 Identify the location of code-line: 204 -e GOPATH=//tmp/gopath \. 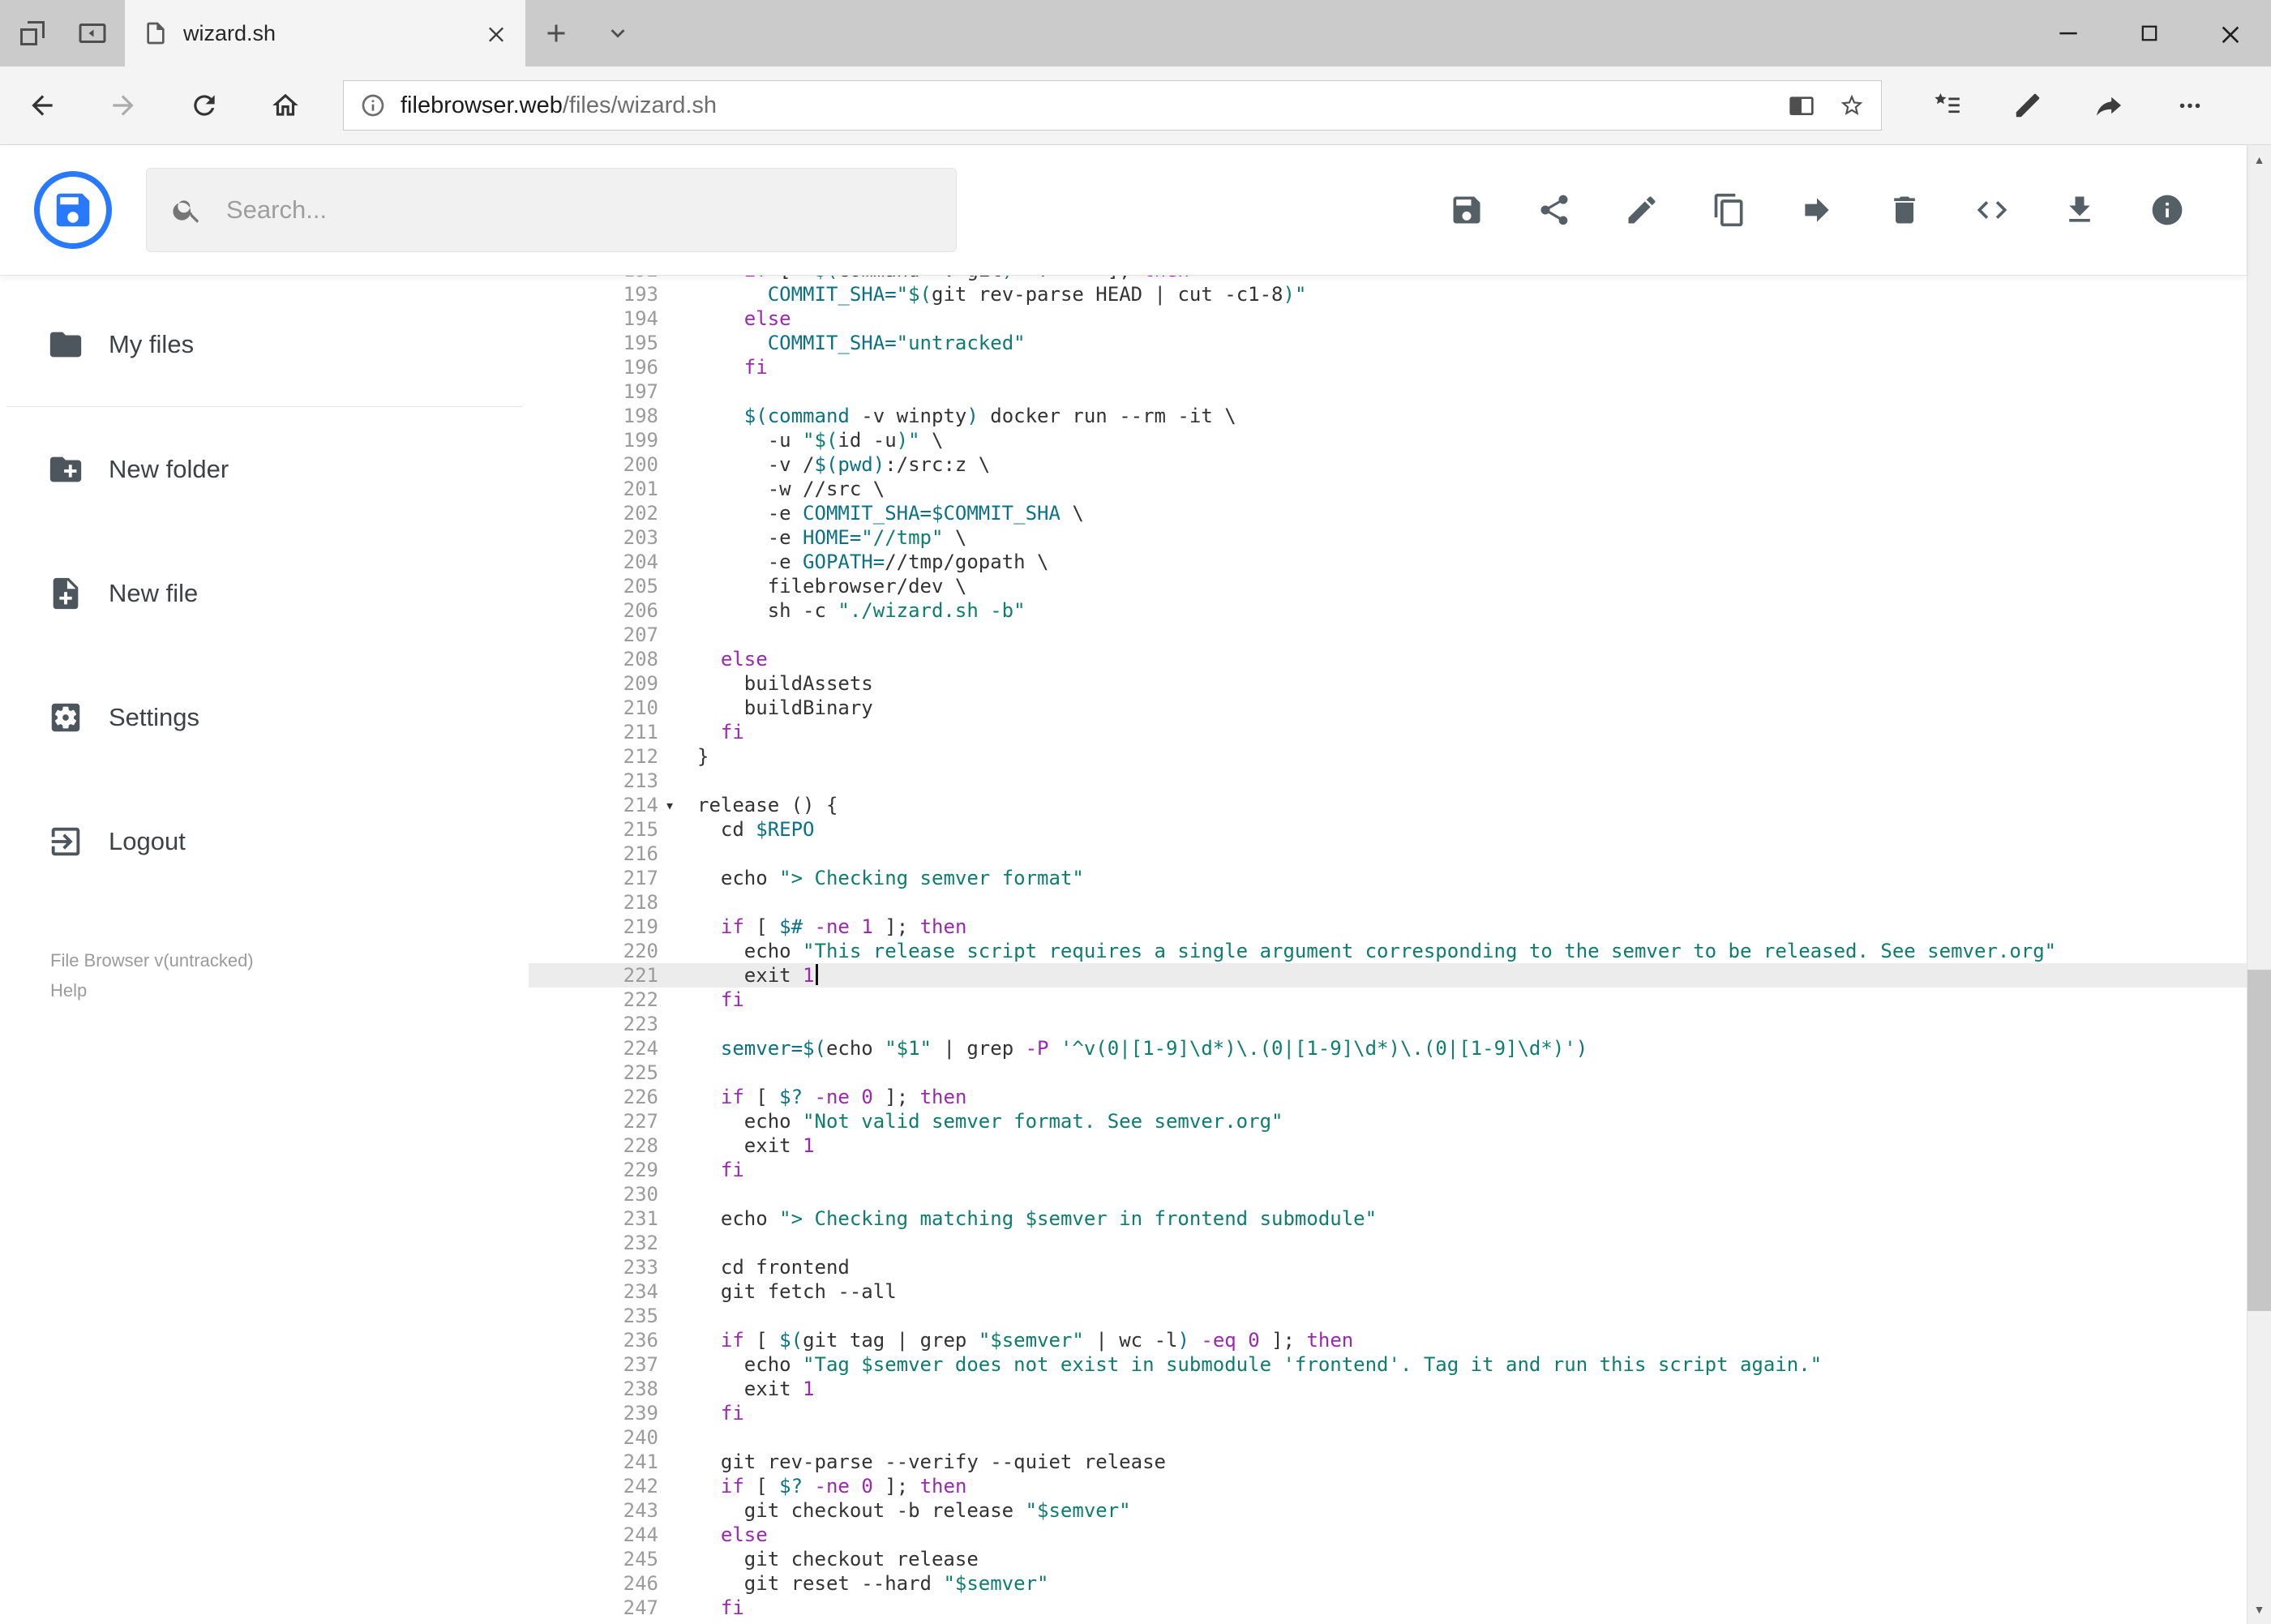
(1388, 562).